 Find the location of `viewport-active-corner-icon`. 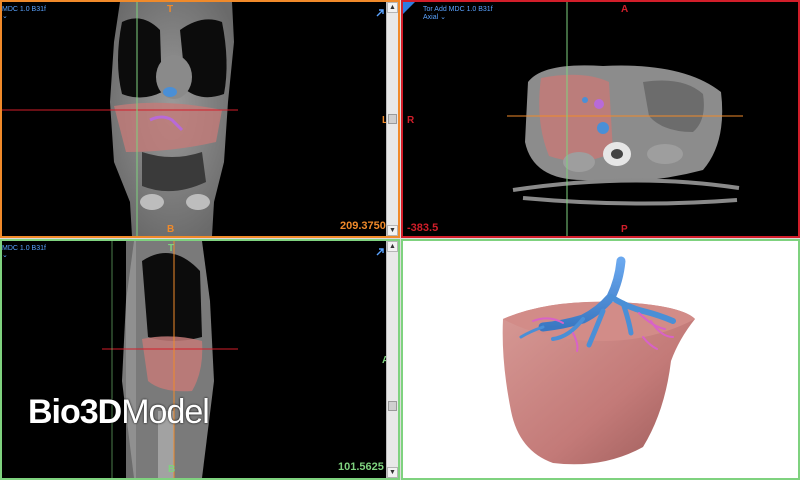

viewport-active-corner-icon is located at coordinates (409, 8).